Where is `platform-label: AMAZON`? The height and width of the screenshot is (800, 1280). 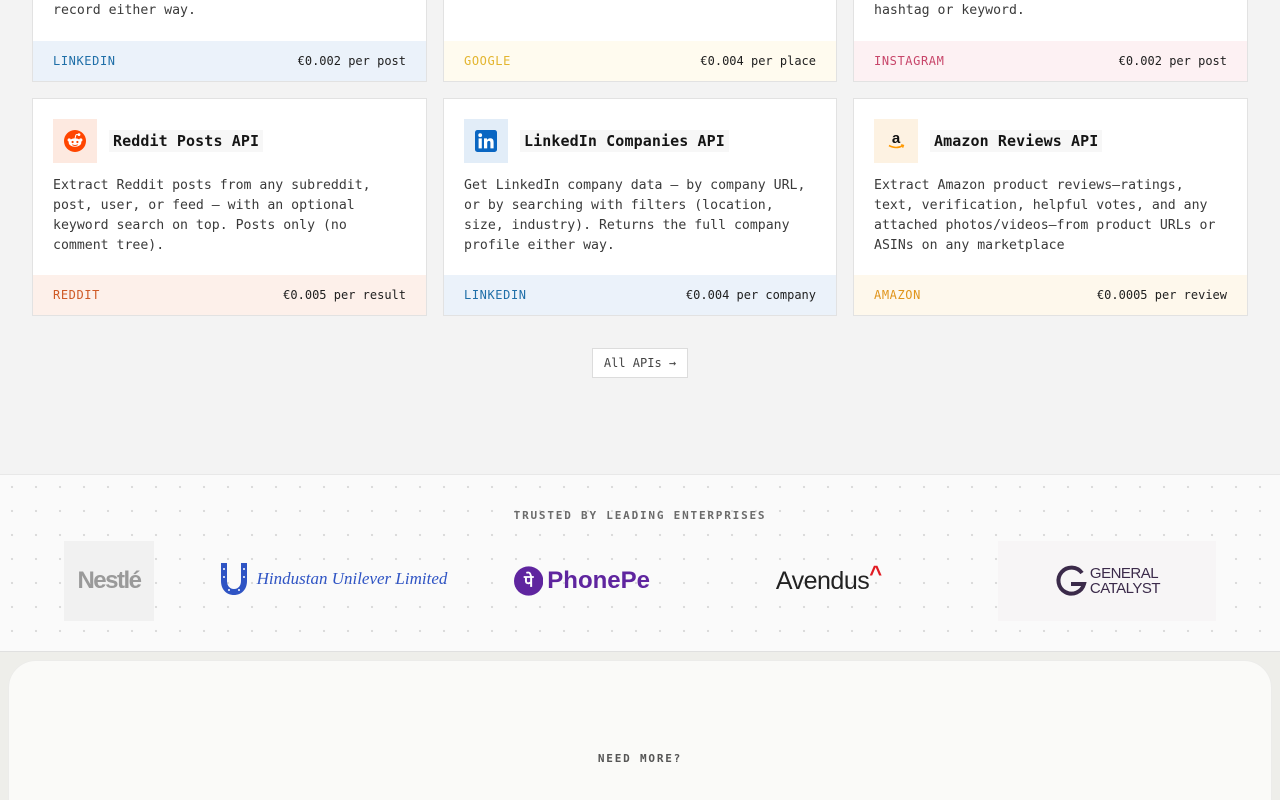 platform-label: AMAZON is located at coordinates (897, 295).